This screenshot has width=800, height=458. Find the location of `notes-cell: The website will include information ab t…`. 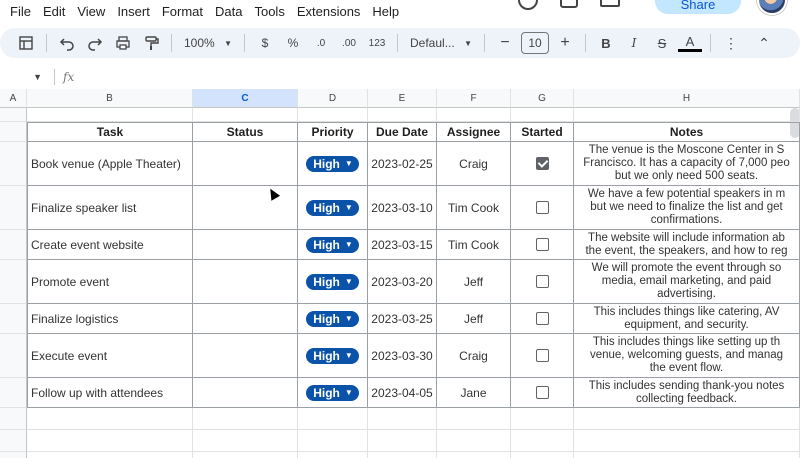

notes-cell: The website will include information ab t… is located at coordinates (687, 245).